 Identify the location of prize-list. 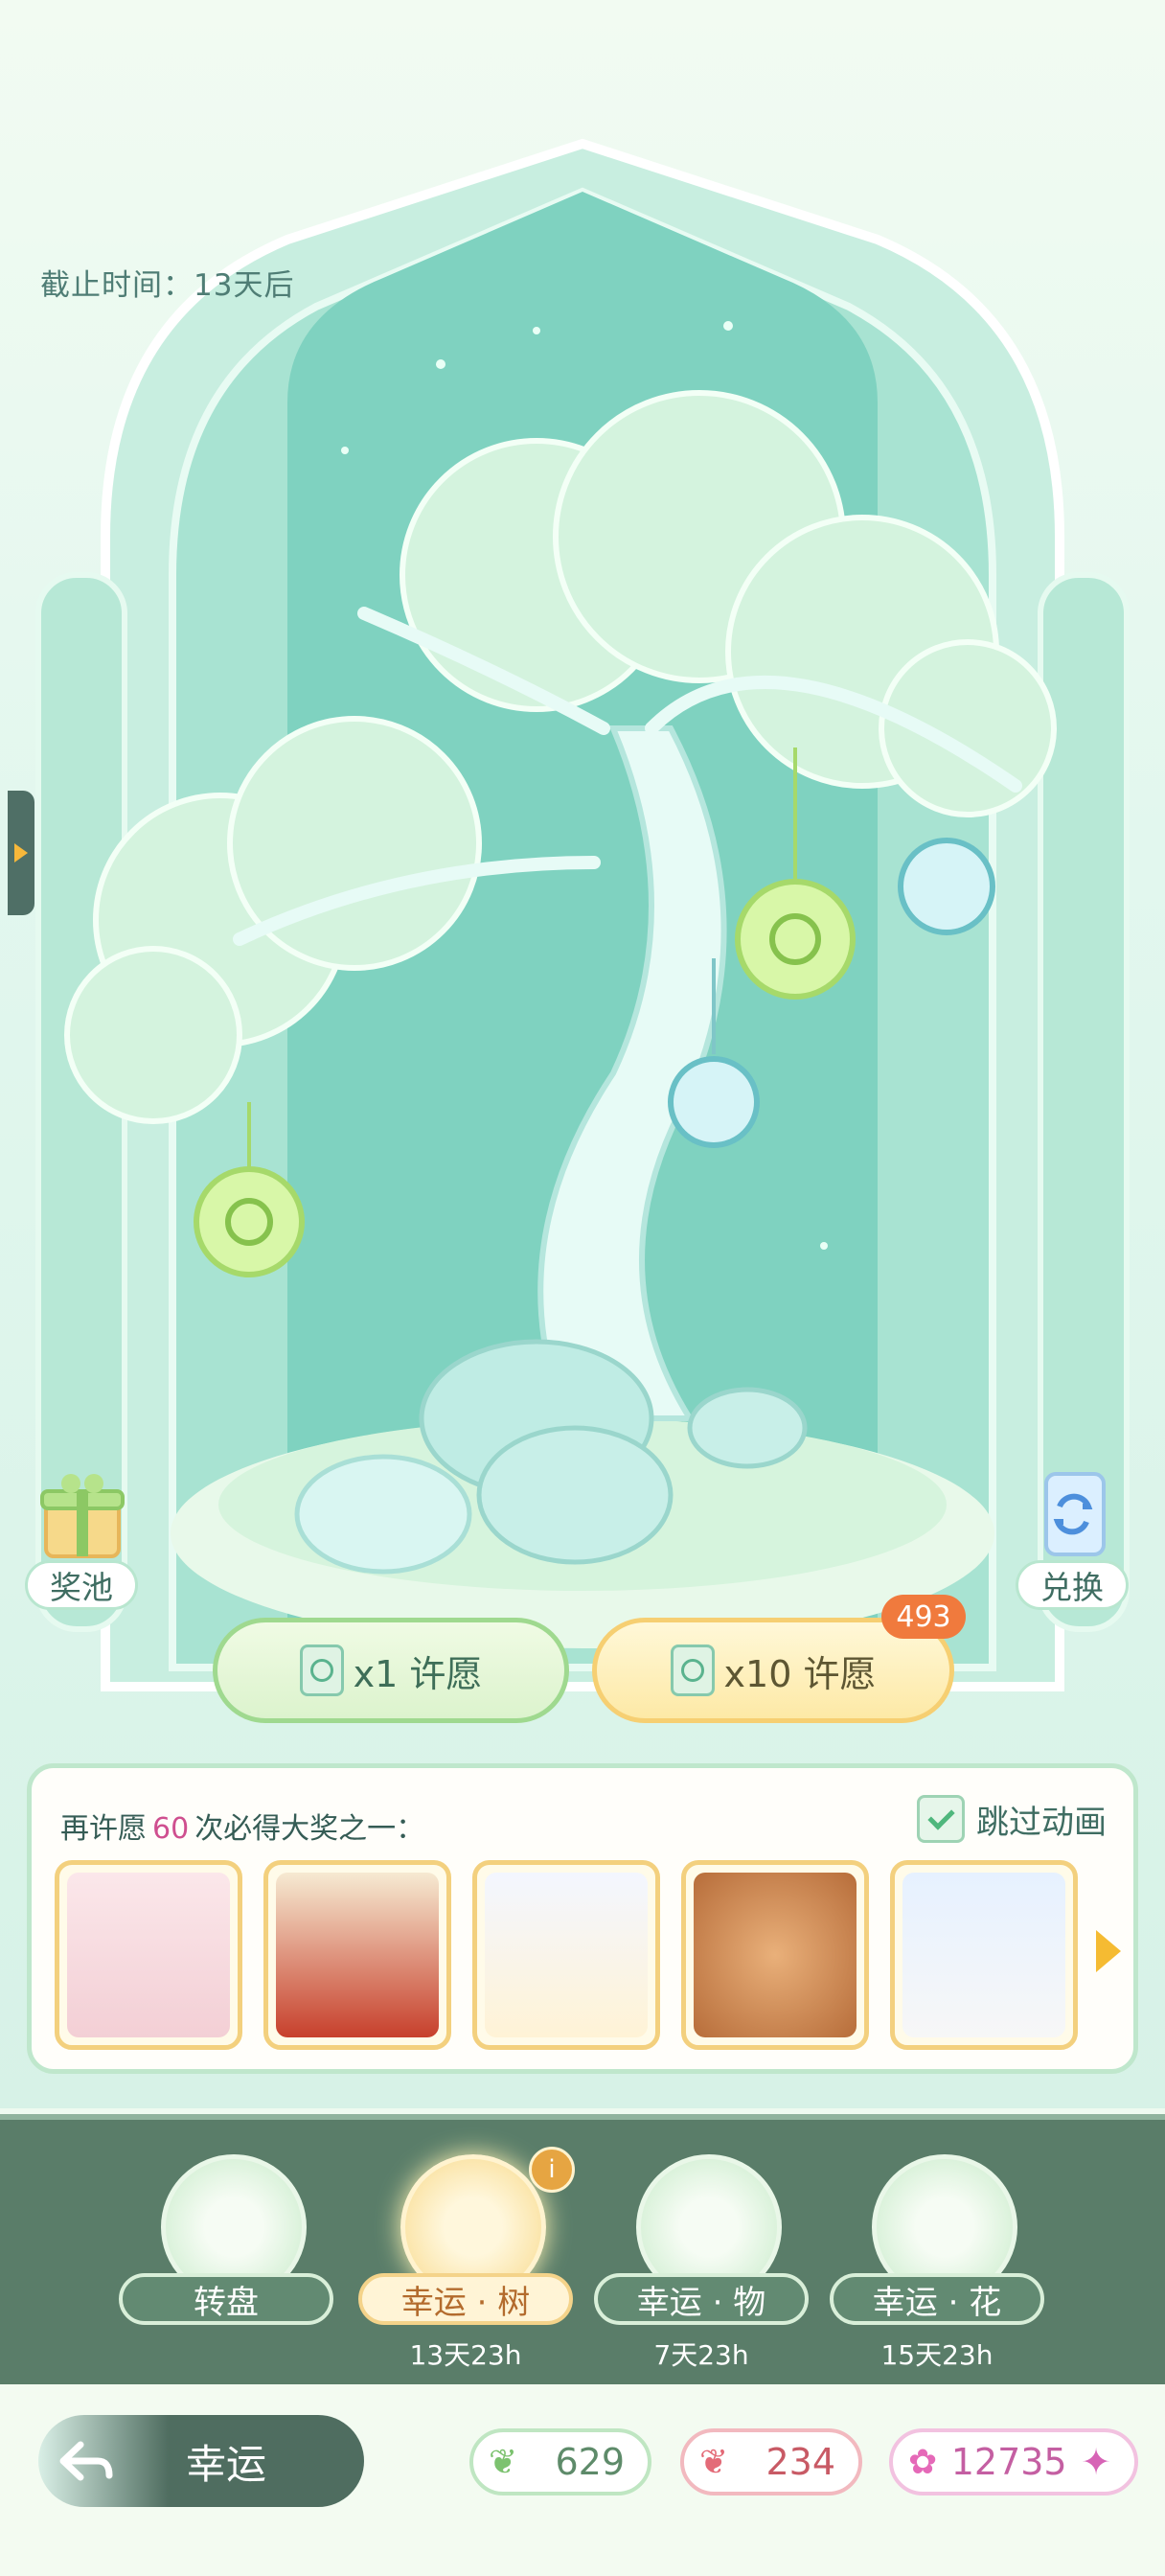
(577, 1957).